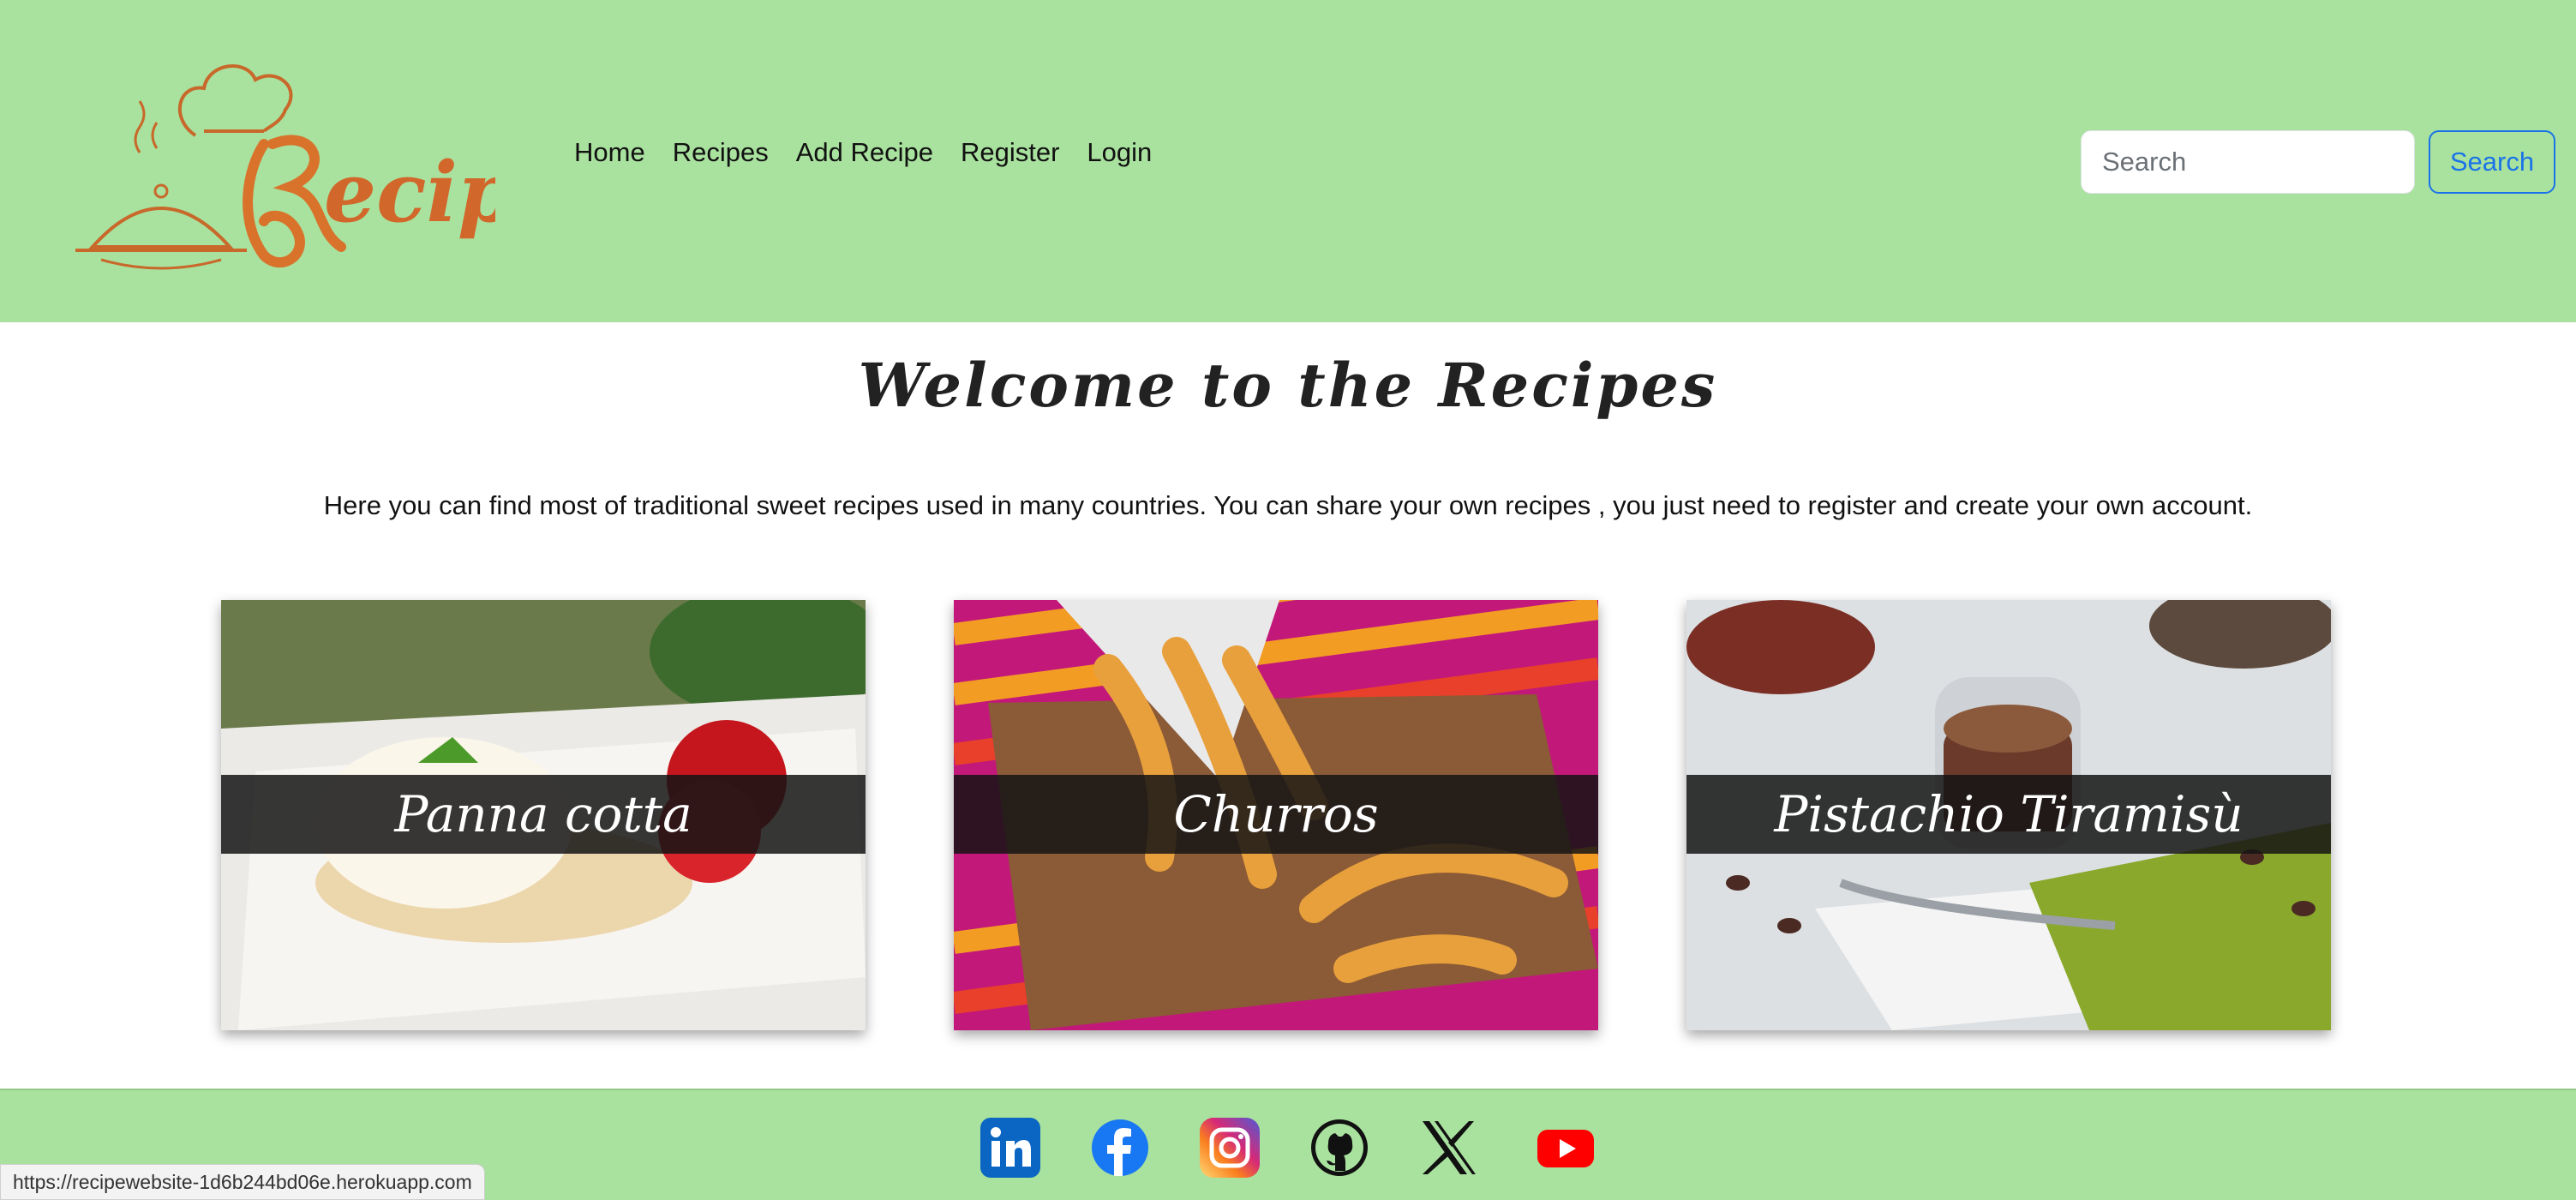  What do you see at coordinates (1339, 1148) in the screenshot?
I see `github-icon` at bounding box center [1339, 1148].